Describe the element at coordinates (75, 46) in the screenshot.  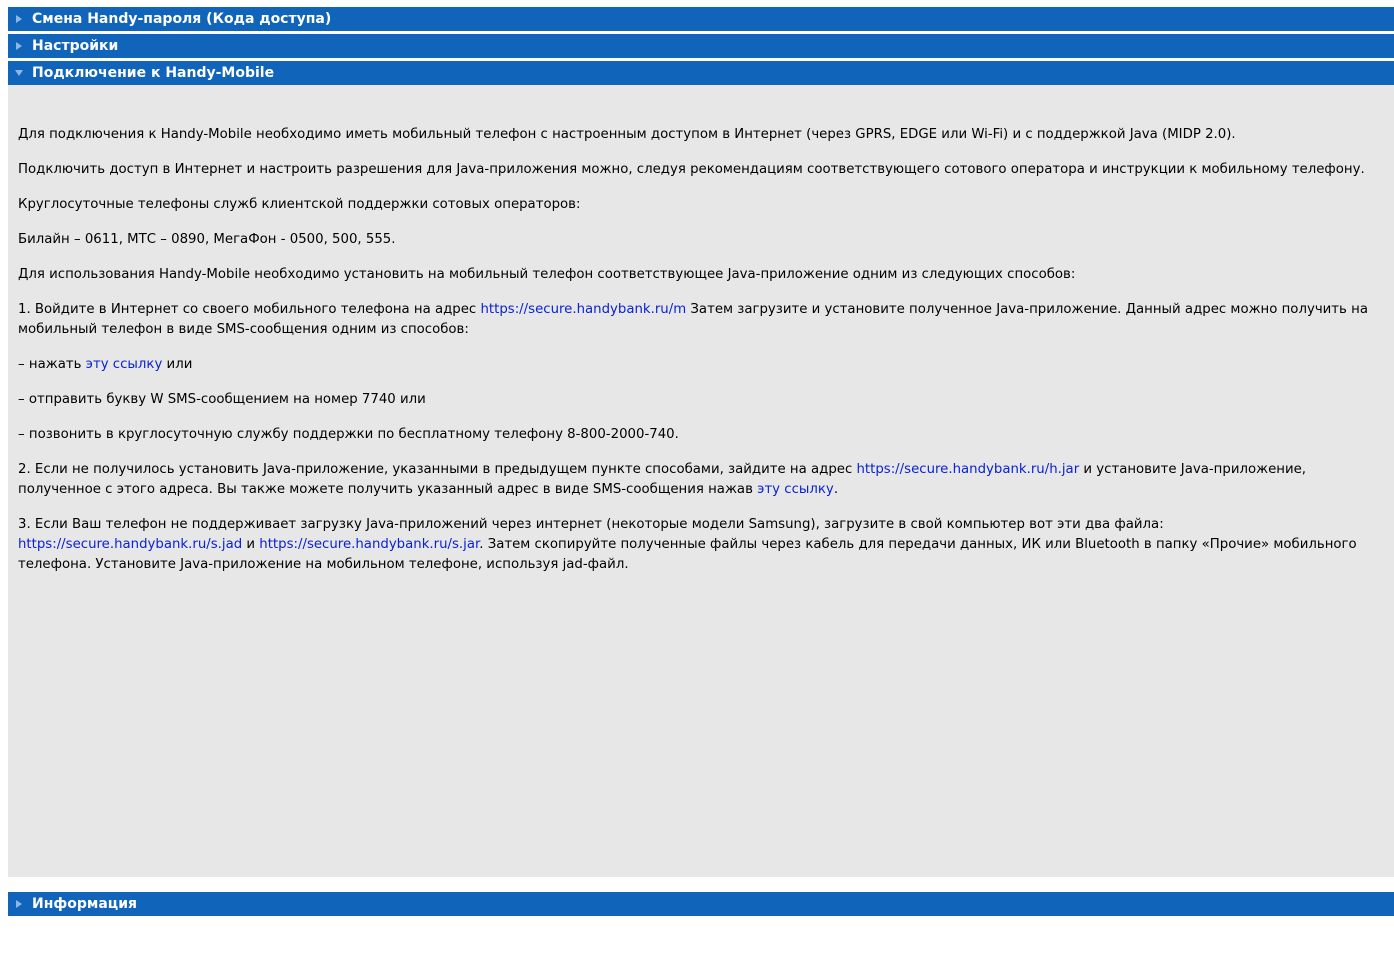
I see `section-title: Настройки` at that location.